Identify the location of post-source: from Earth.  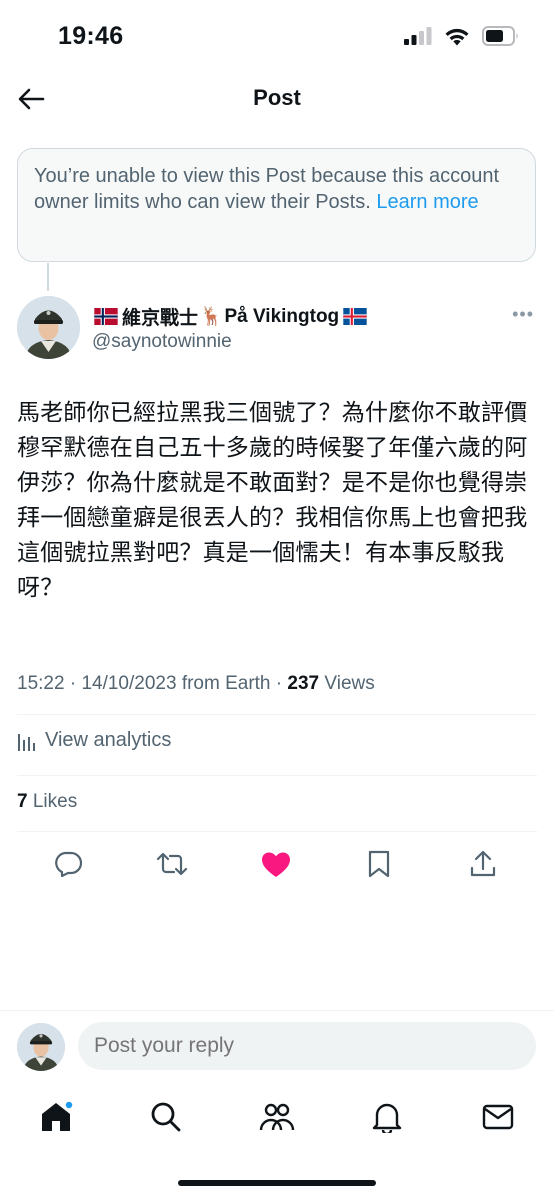
(226, 683).